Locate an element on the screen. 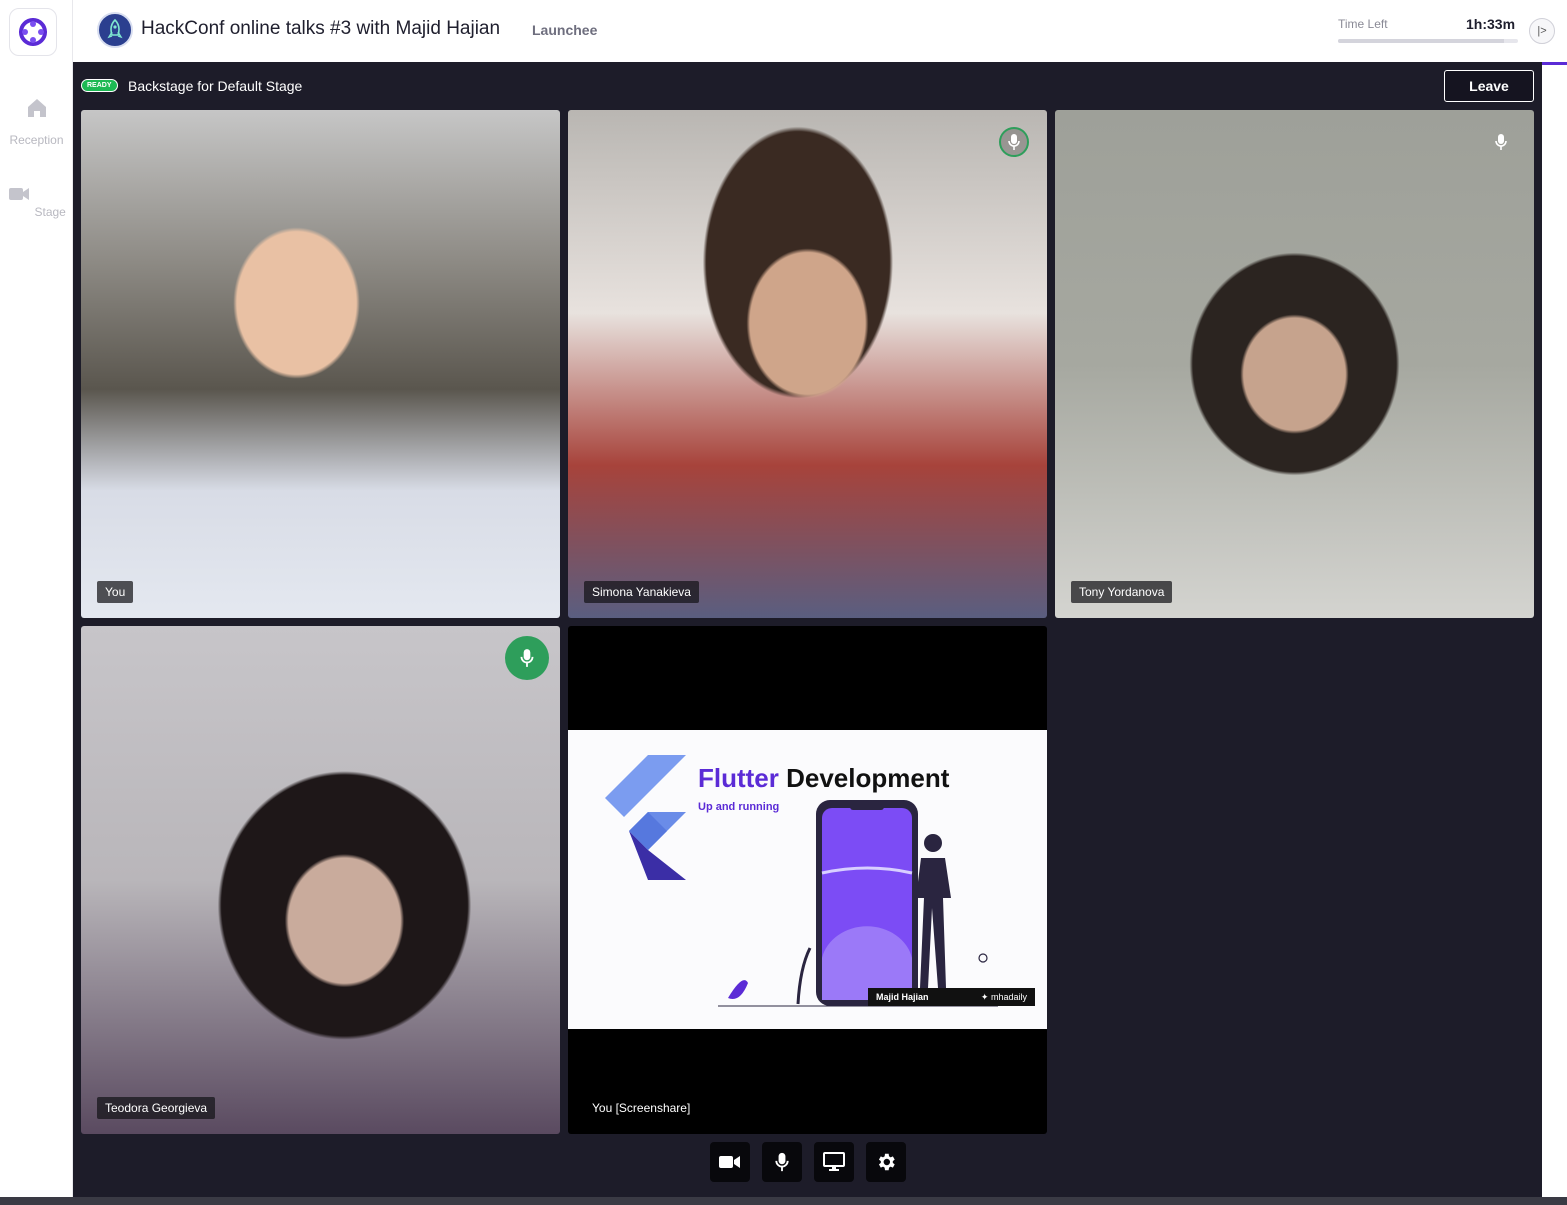 The height and width of the screenshot is (1205, 1567). sidebar-item-label: Reception is located at coordinates (36, 140).